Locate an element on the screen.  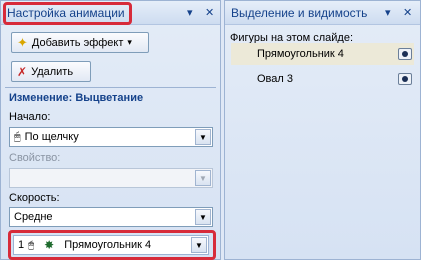
speed-label: Скорость: is located at coordinates (34, 198).